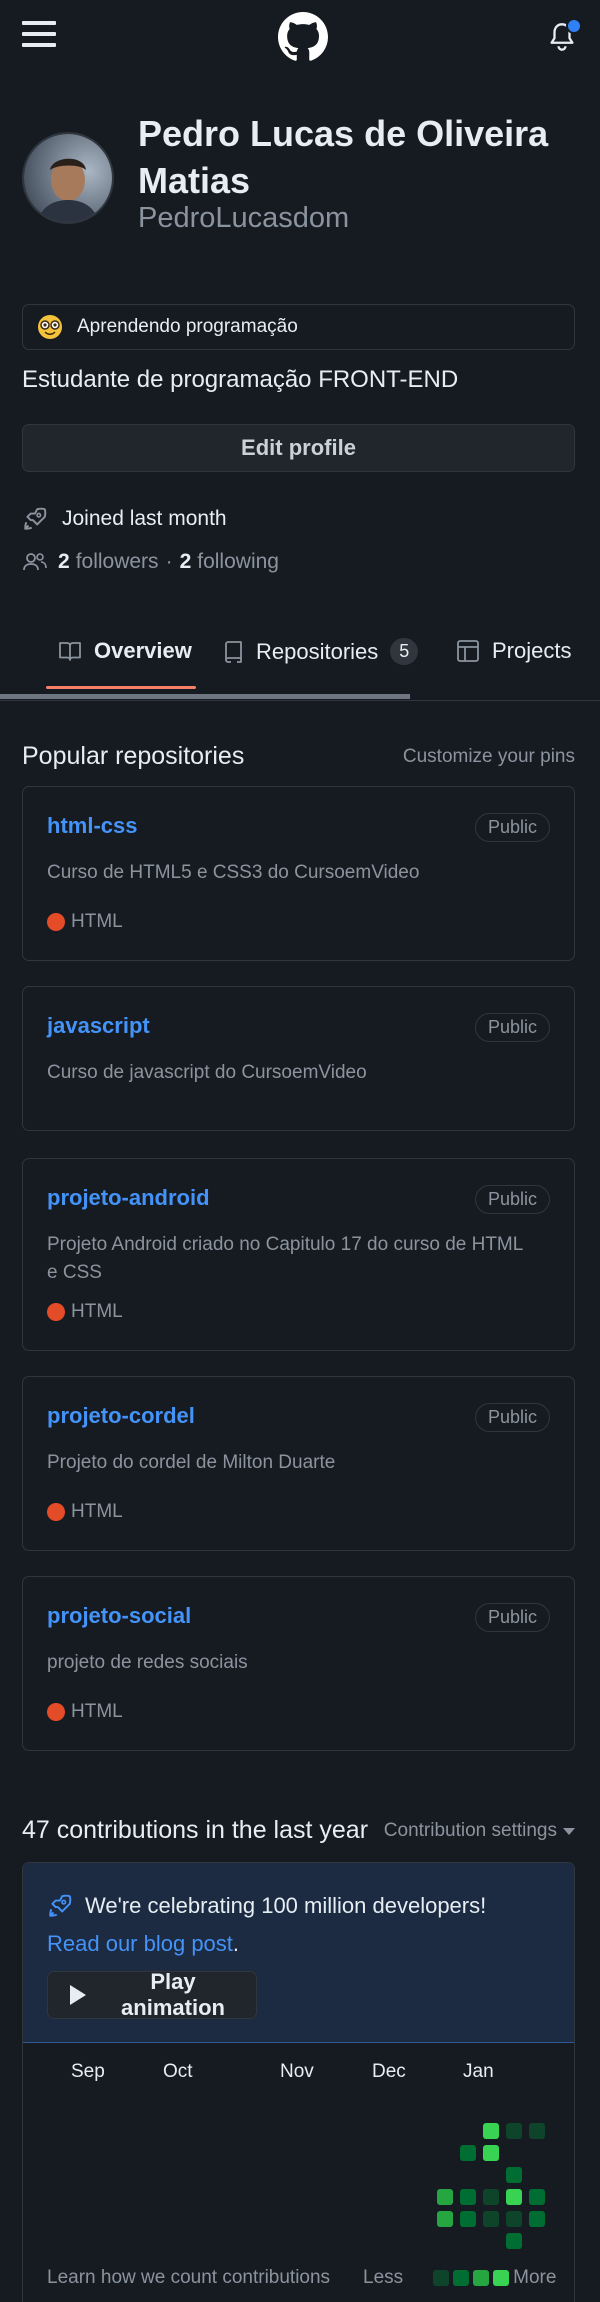  Describe the element at coordinates (117, 562) in the screenshot. I see `followers-link: followers` at that location.